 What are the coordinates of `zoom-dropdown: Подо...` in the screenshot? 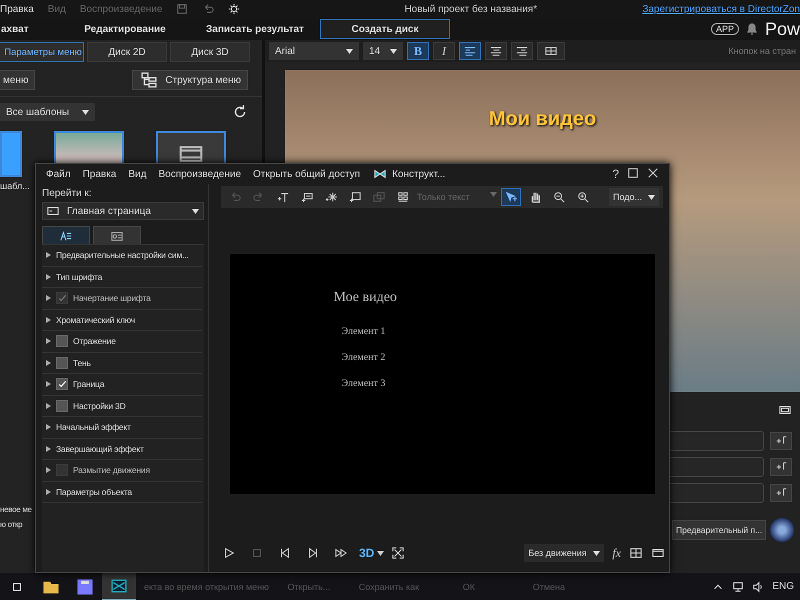 It's located at (634, 197).